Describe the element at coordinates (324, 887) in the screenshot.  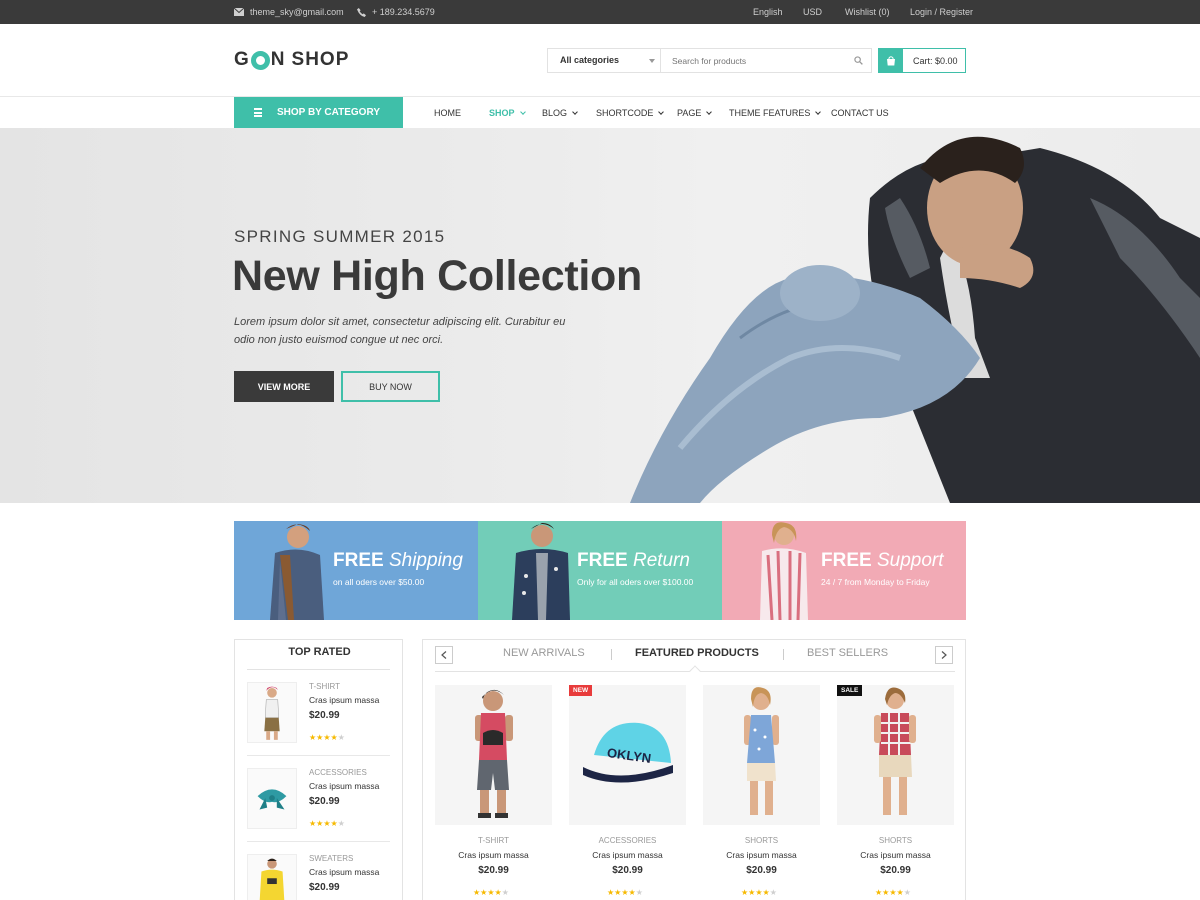
I see `item-price: $20.99` at that location.